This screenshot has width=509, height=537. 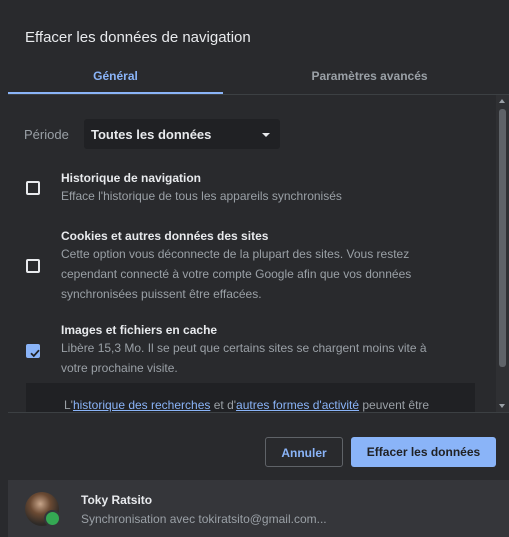 I want to click on tab-advanced-label: Paramètres avancés, so click(x=369, y=76).